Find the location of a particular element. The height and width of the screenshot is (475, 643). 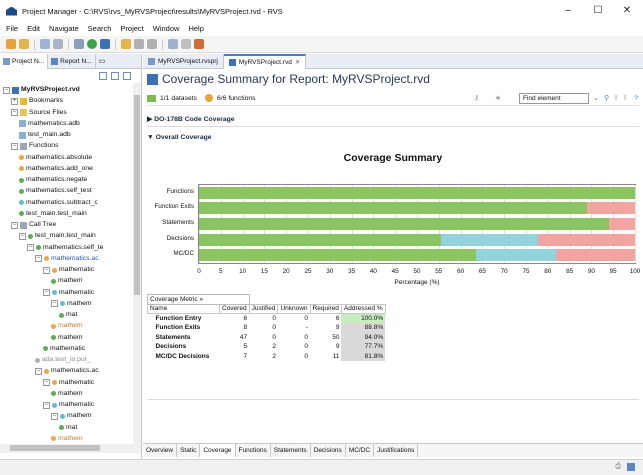

table-row: Function Entry 6 0 0 6 100.0% is located at coordinates (267, 318).